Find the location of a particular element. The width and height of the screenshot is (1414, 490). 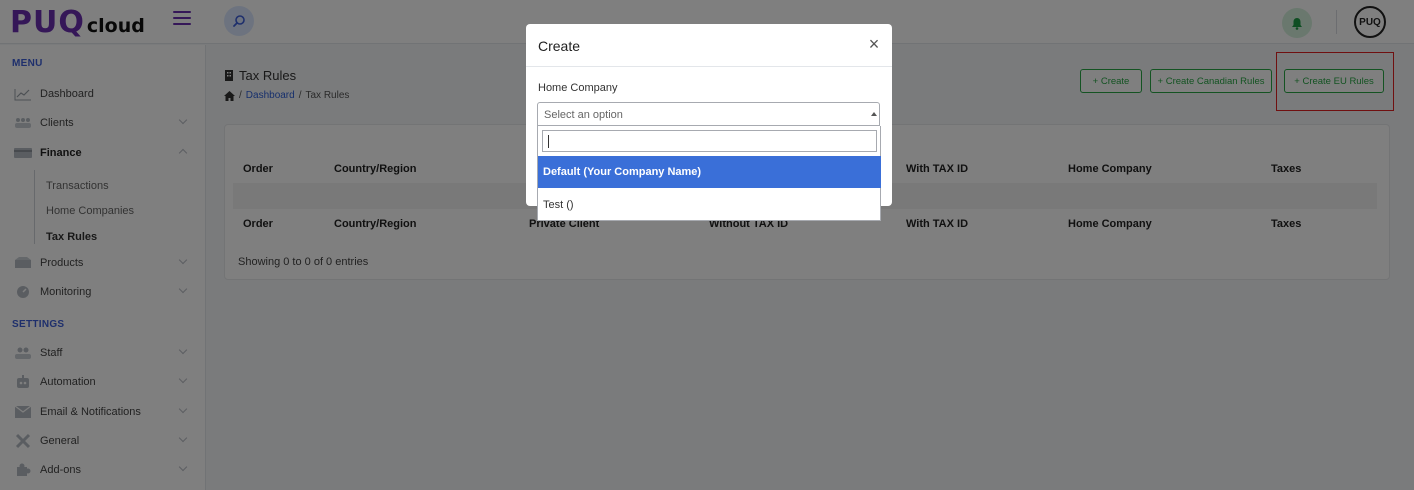

modal-title: Create is located at coordinates (559, 46).